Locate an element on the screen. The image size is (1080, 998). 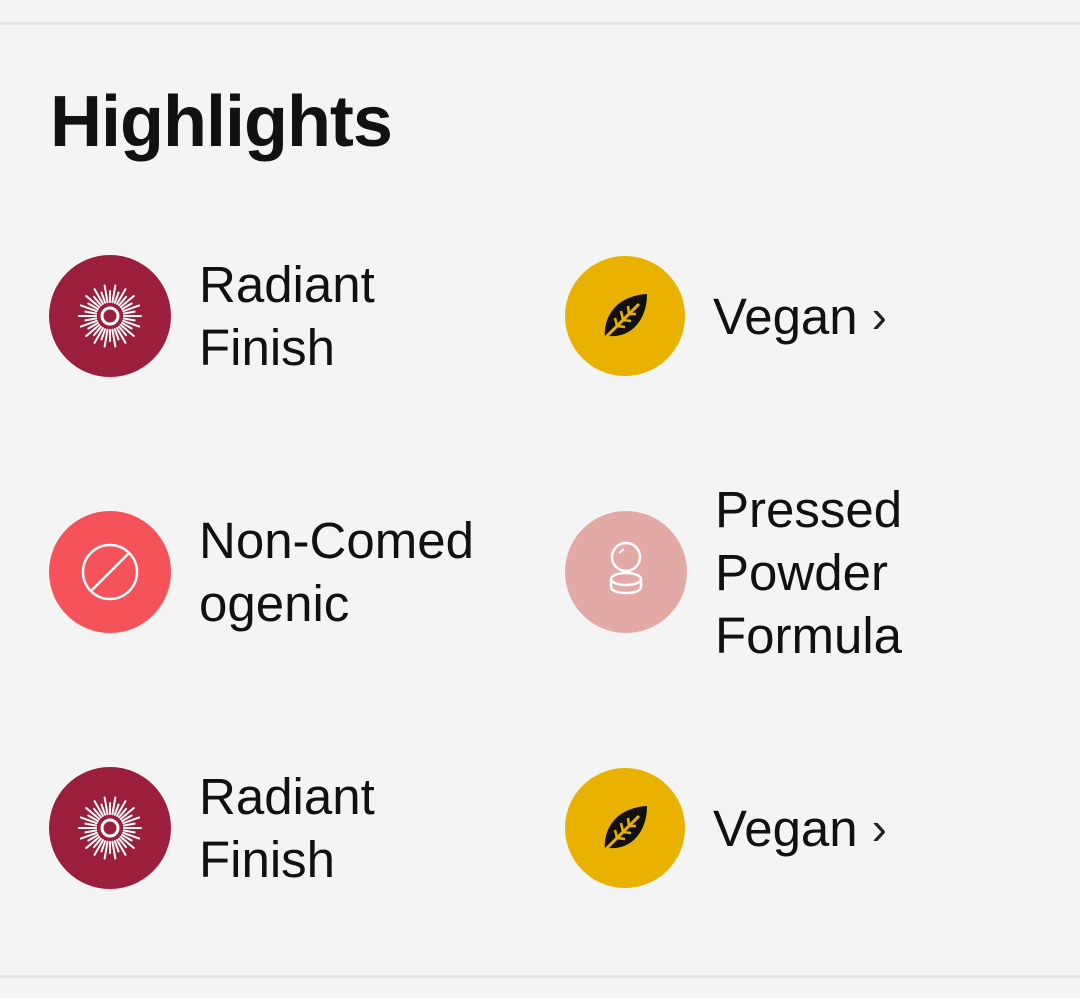
pressed-powder-icon is located at coordinates (626, 572).